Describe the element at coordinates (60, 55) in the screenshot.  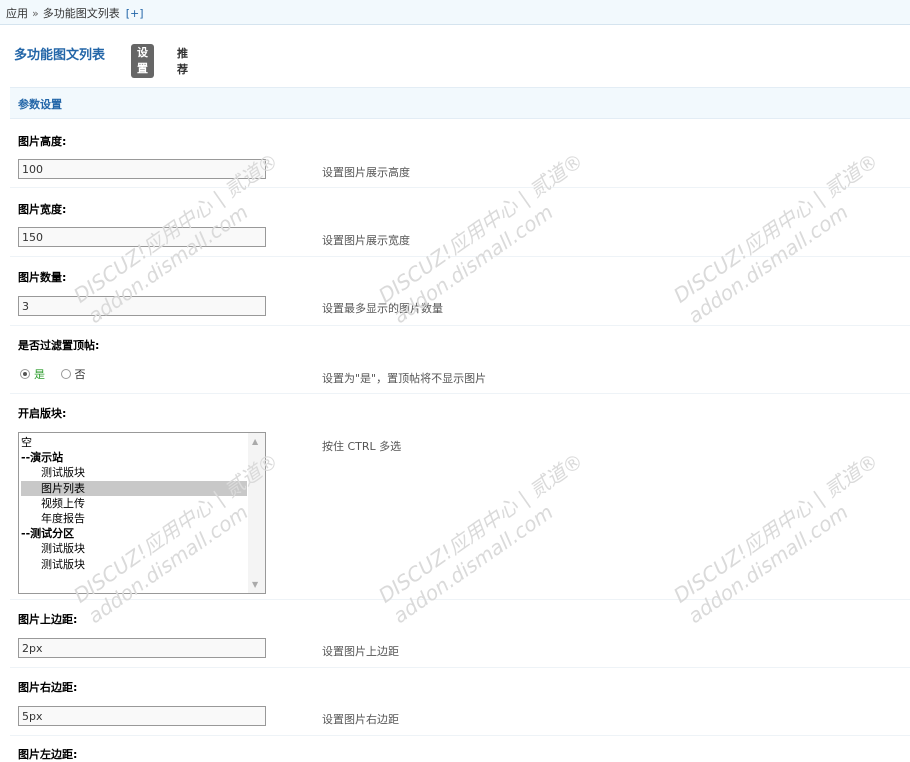
I see `page-title: 多功能图文列表` at that location.